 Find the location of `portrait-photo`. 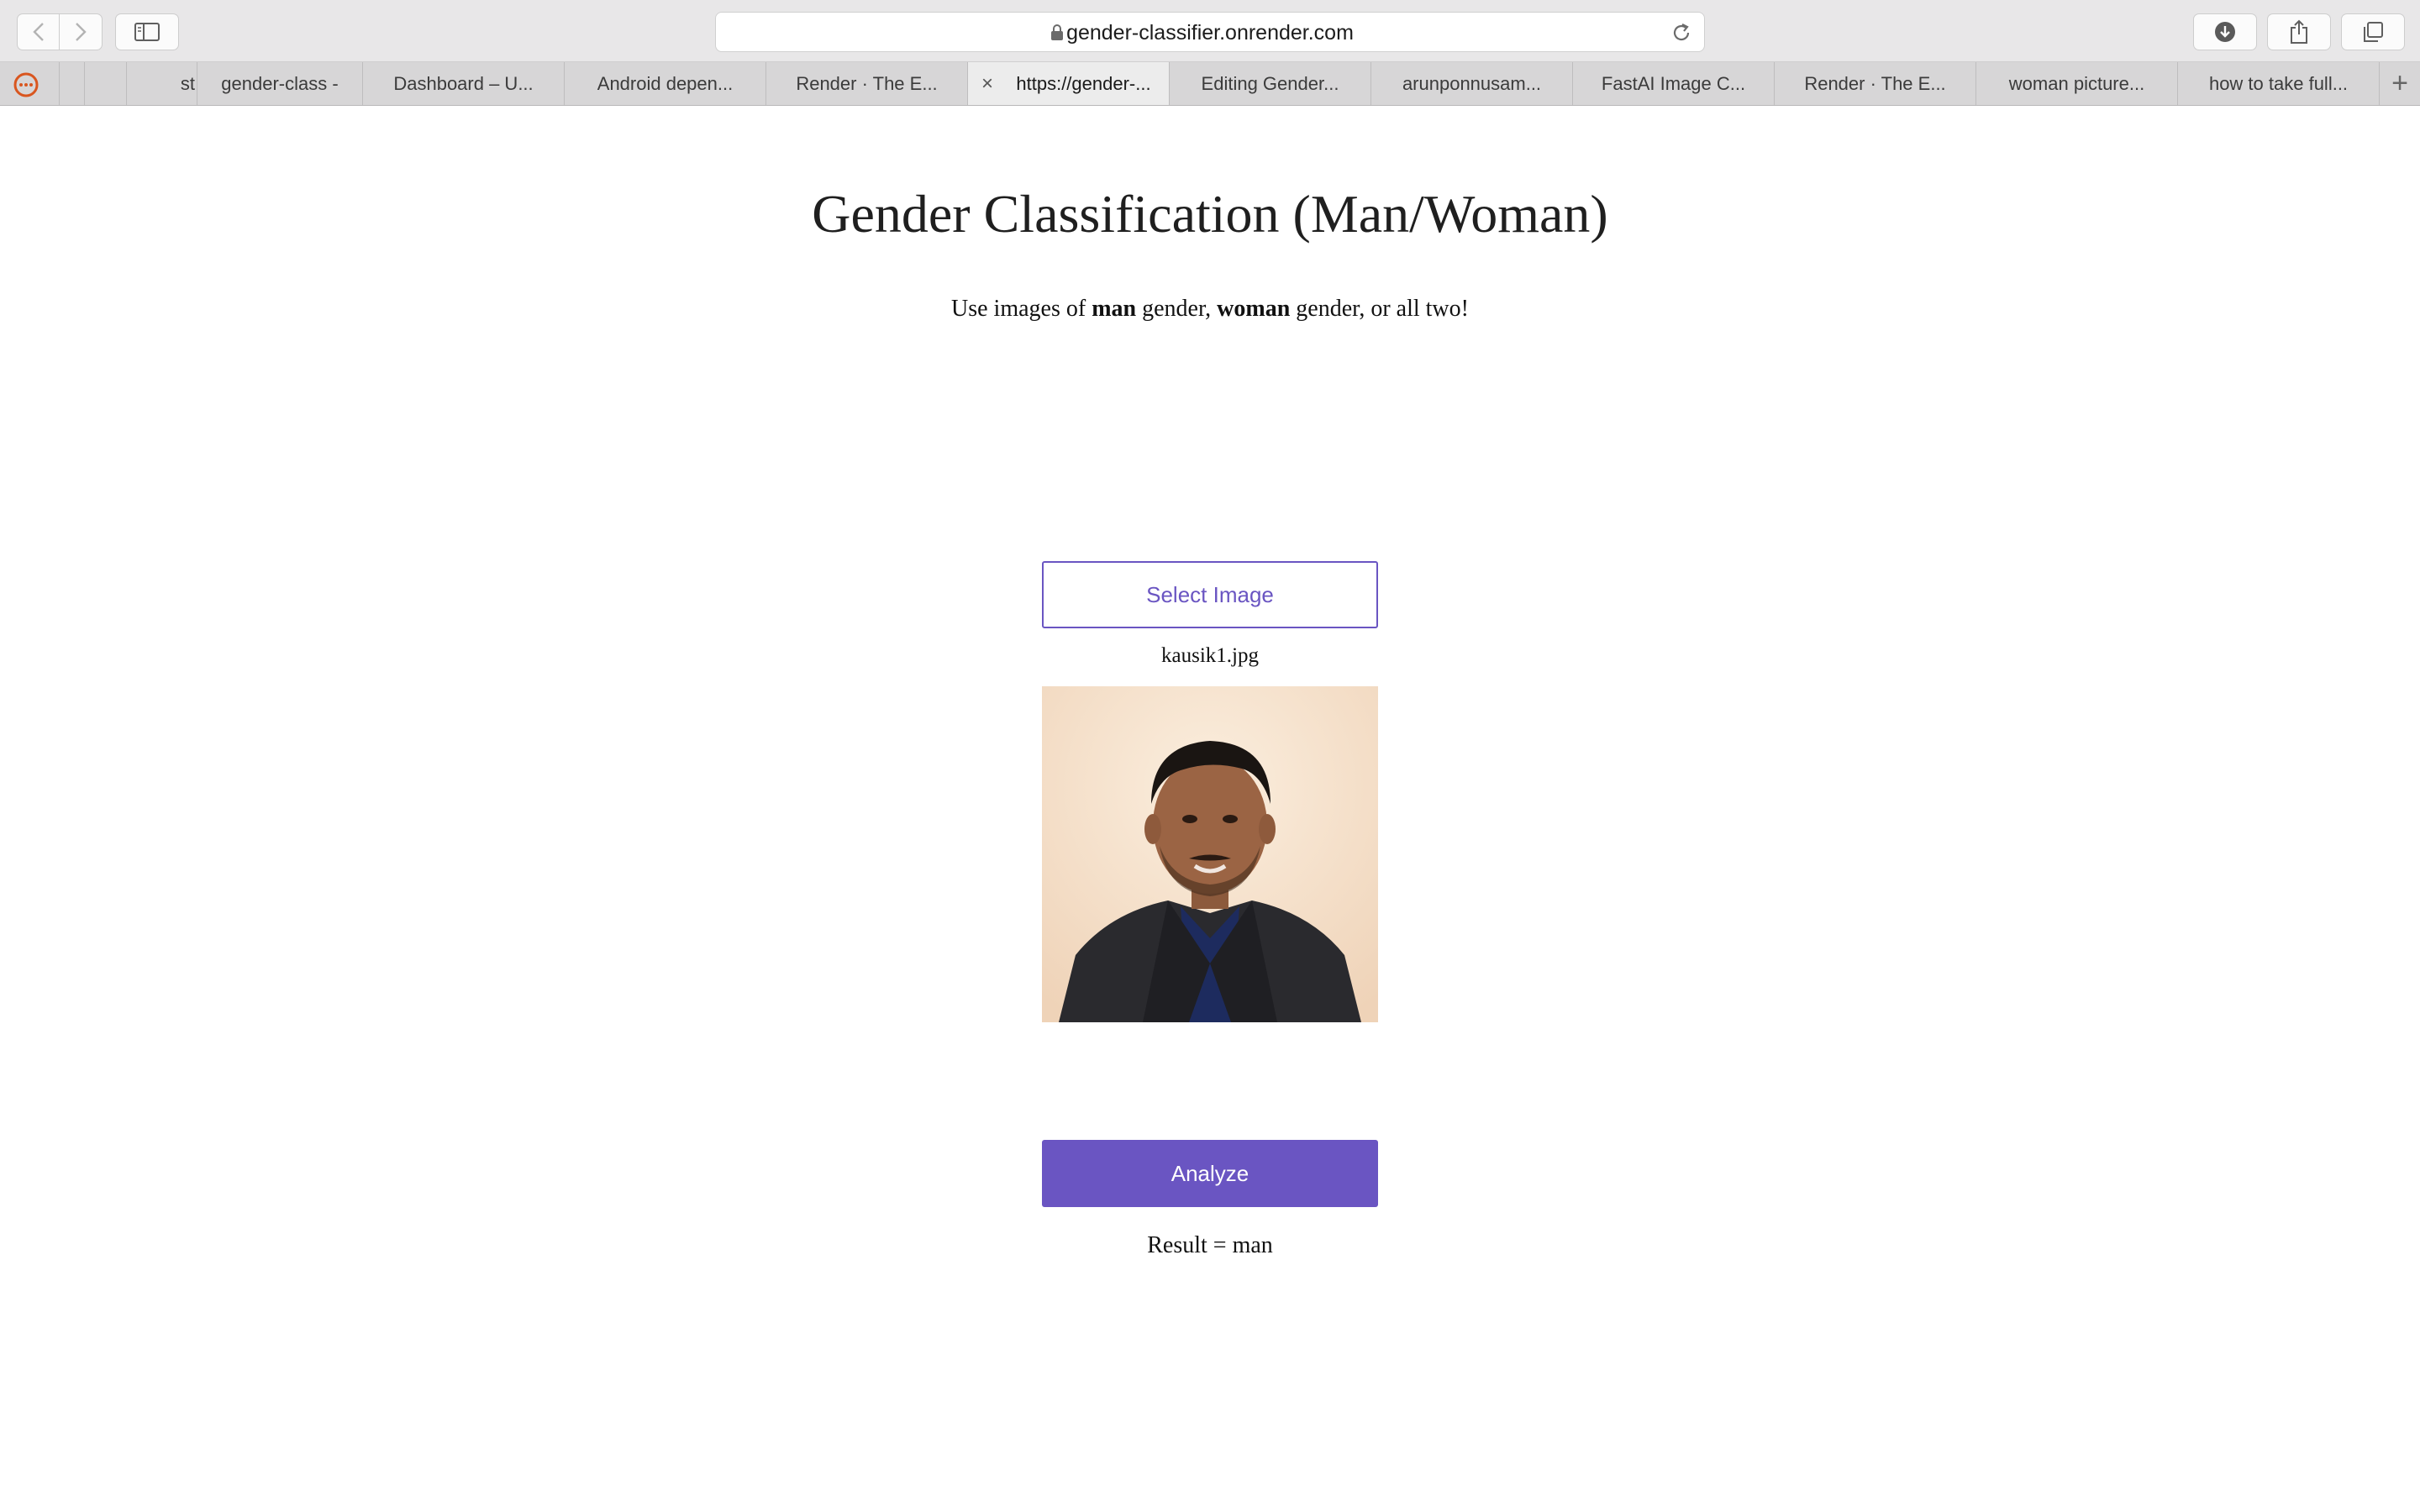

portrait-photo is located at coordinates (1210, 854).